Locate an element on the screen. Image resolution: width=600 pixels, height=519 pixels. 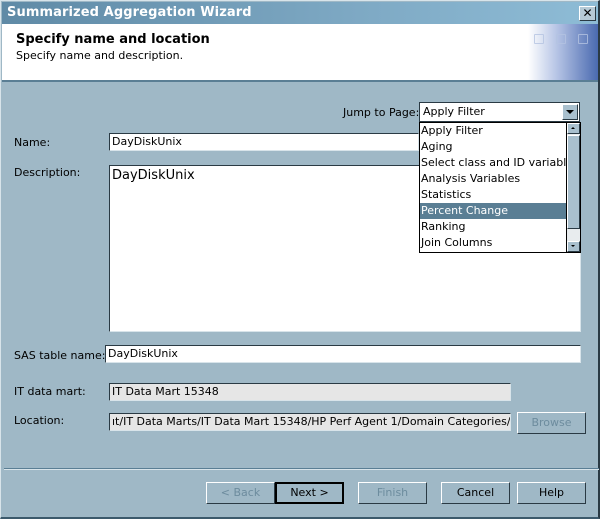
scroll-down-icon is located at coordinates (573, 246).